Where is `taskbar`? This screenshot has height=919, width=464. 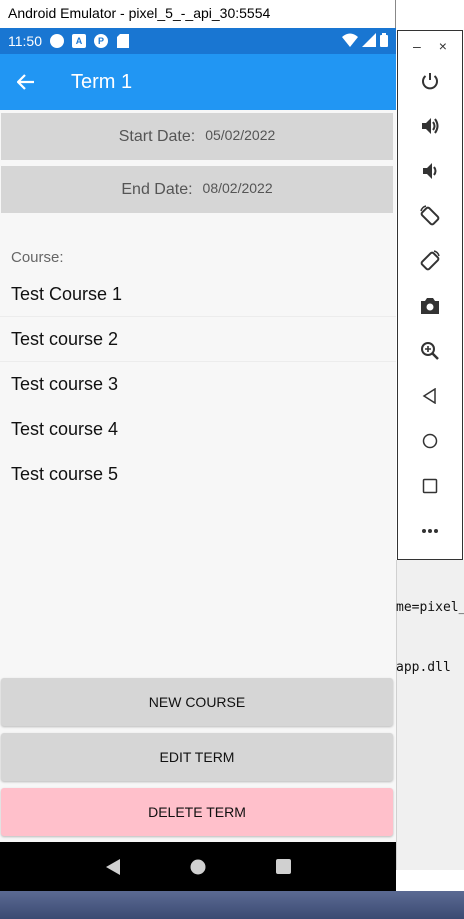 taskbar is located at coordinates (232, 905).